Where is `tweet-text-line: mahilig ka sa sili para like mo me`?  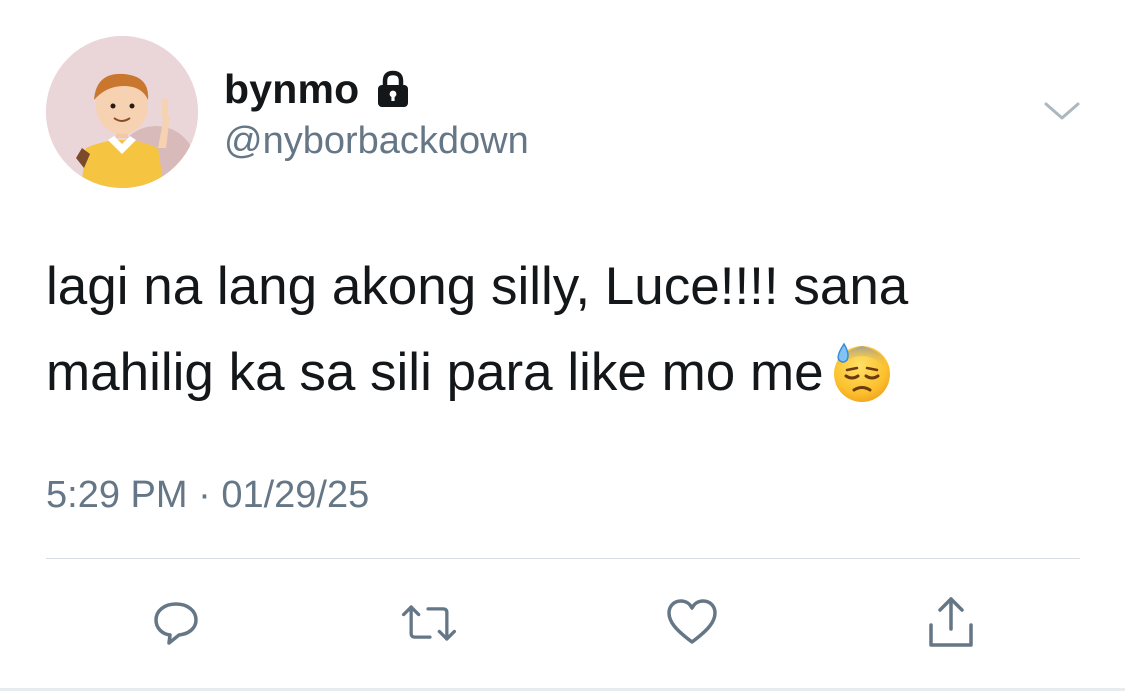 tweet-text-line: mahilig ka sa sili para like mo me is located at coordinates (551, 373).